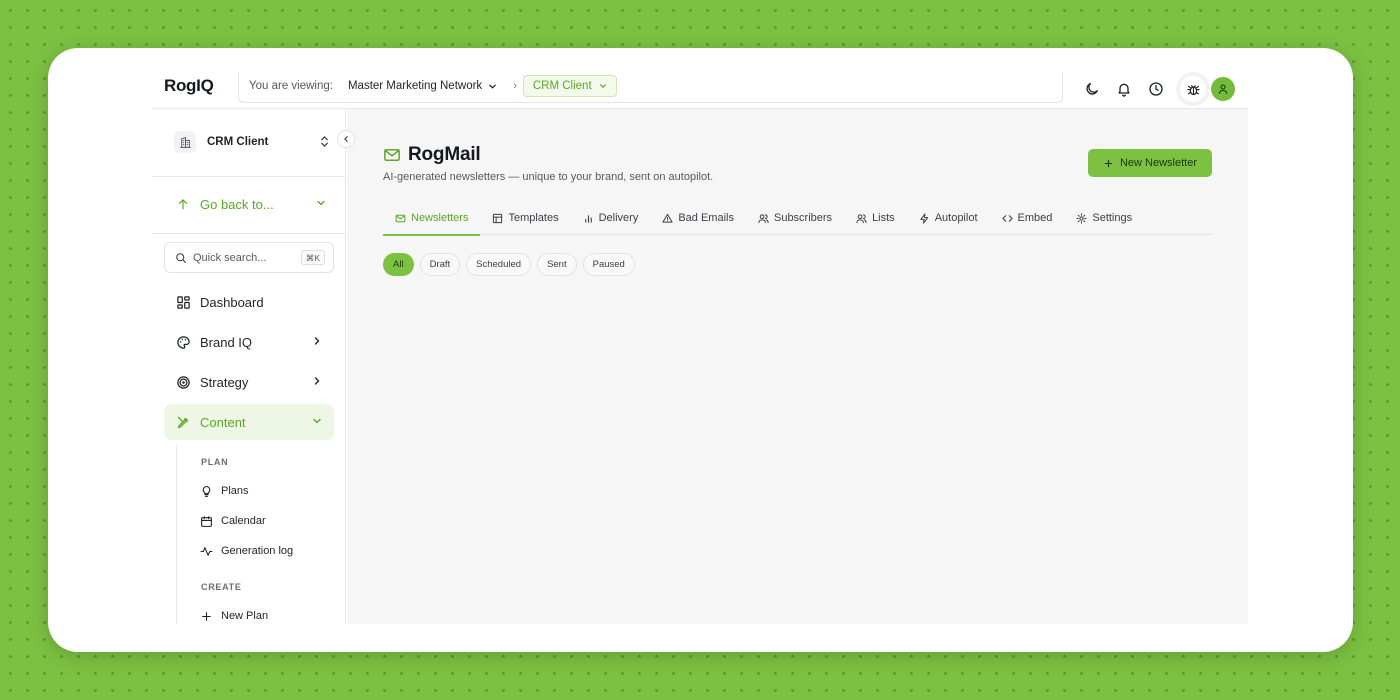 The width and height of the screenshot is (1400, 700). Describe the element at coordinates (257, 551) in the screenshot. I see `sidebar-subitem-label: Generation log` at that location.